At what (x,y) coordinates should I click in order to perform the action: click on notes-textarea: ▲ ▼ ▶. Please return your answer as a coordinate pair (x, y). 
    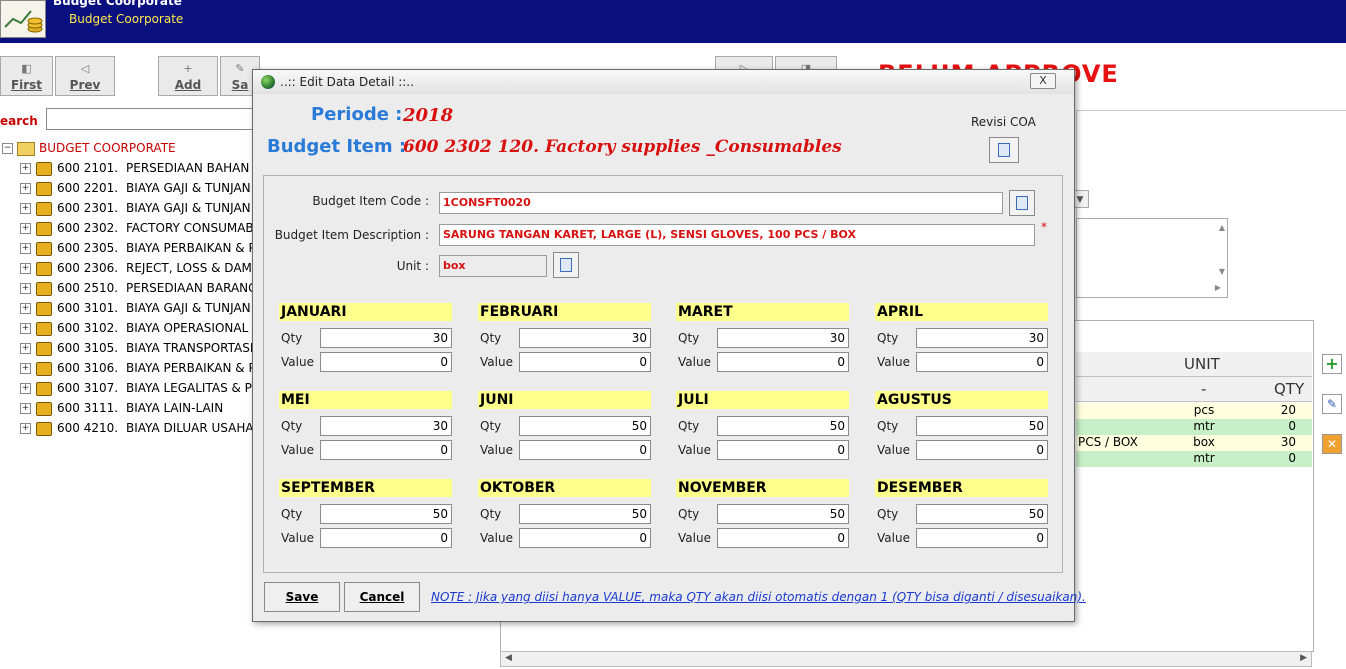
    Looking at the image, I should click on (1152, 258).